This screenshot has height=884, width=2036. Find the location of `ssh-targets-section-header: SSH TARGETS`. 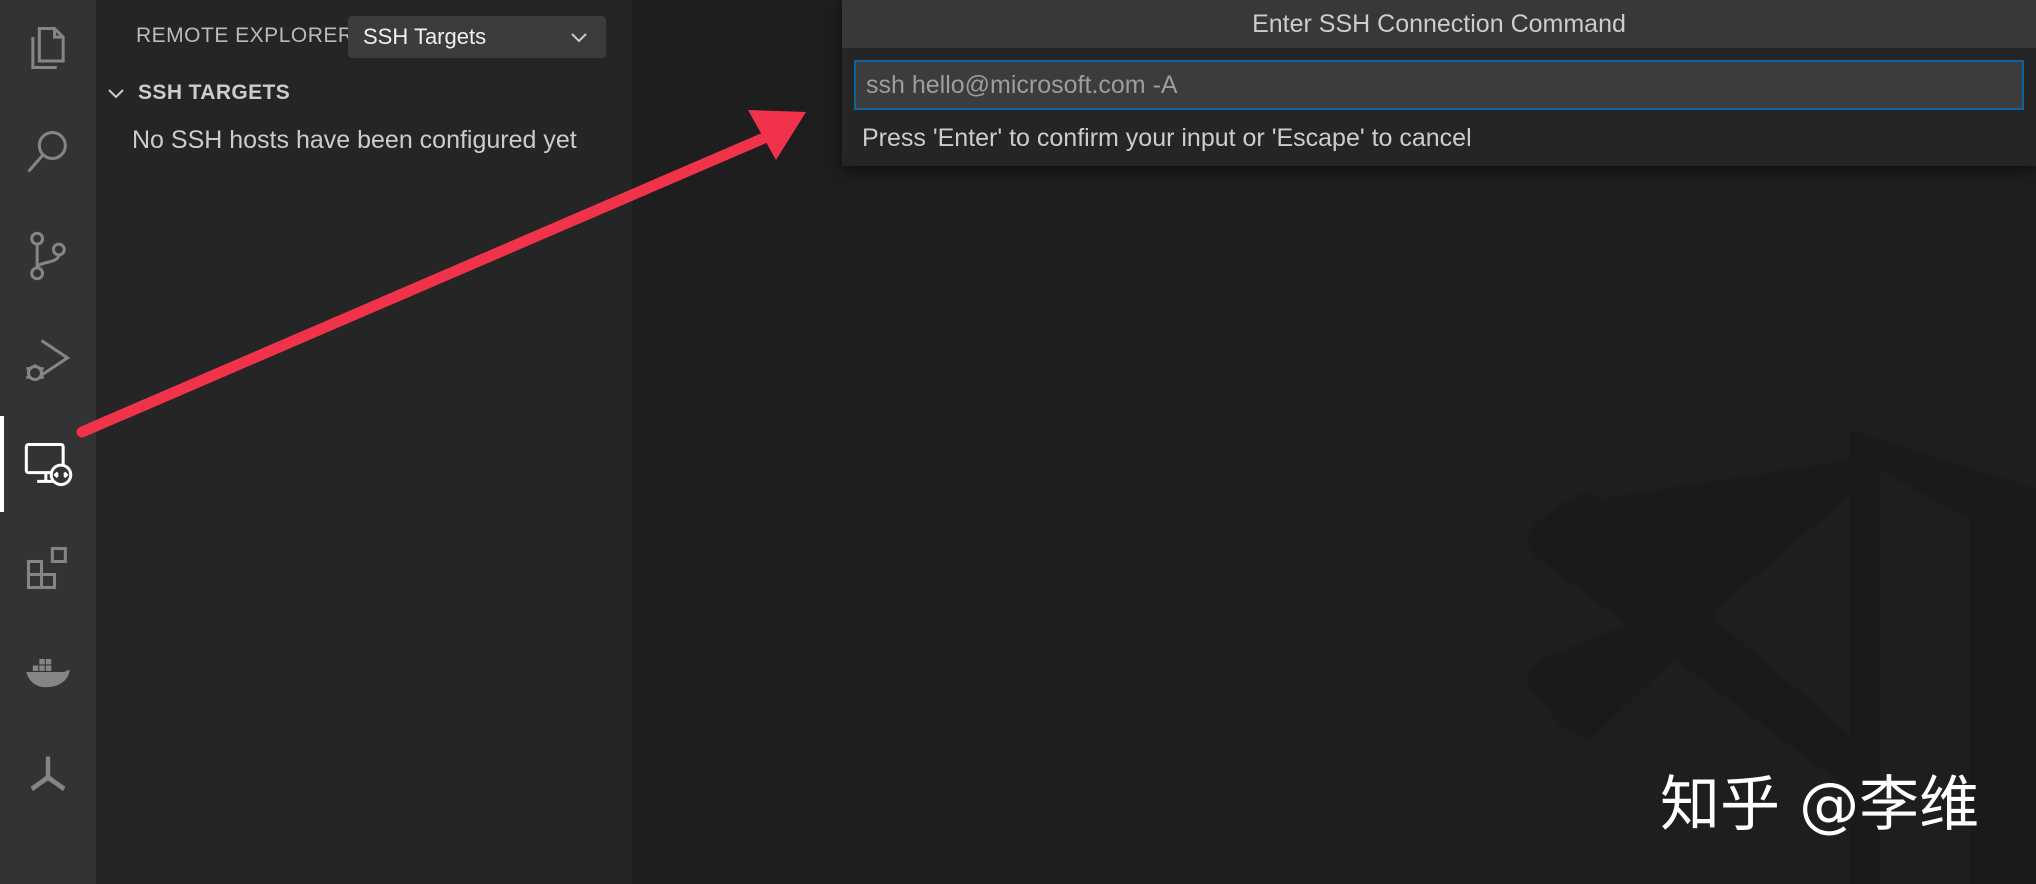

ssh-targets-section-header: SSH TARGETS is located at coordinates (364, 93).